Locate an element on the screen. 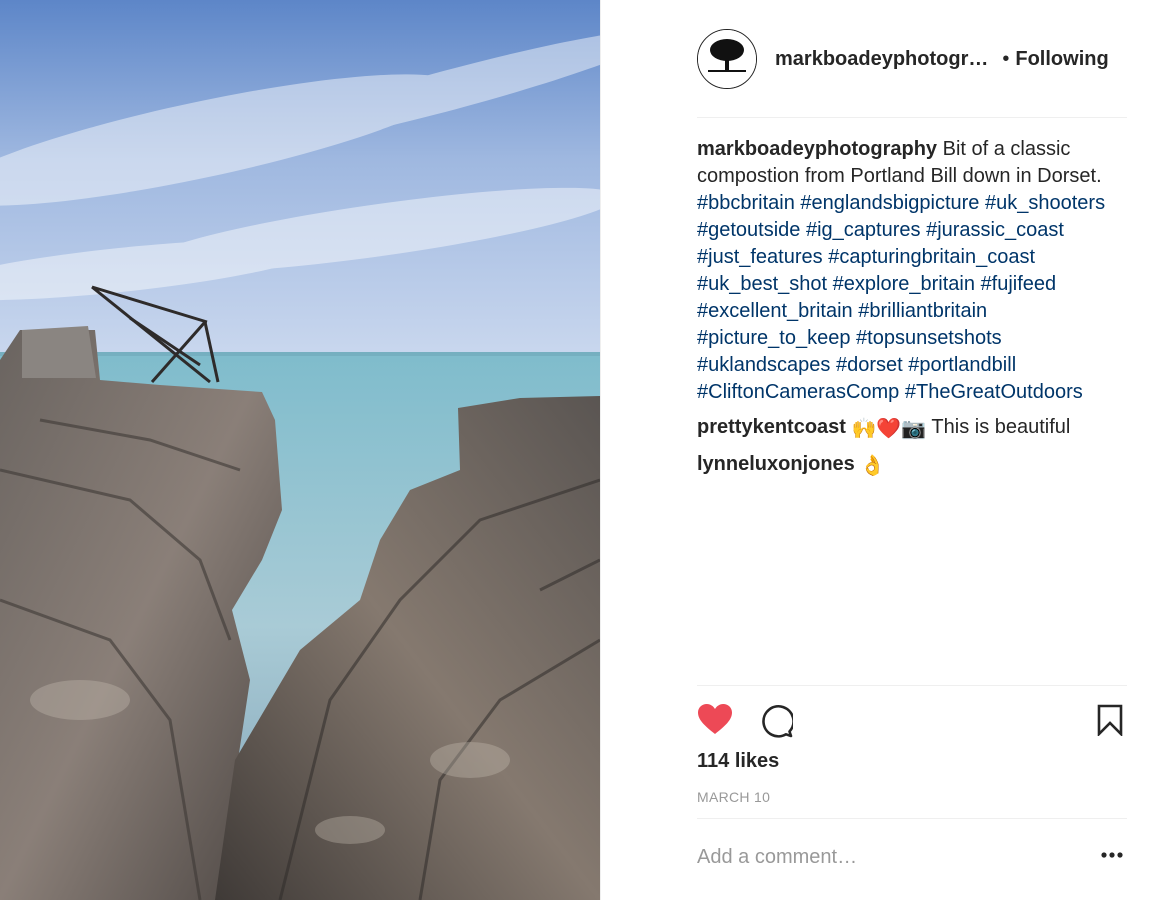 The image size is (1163, 900). actions-divider is located at coordinates (912, 685).